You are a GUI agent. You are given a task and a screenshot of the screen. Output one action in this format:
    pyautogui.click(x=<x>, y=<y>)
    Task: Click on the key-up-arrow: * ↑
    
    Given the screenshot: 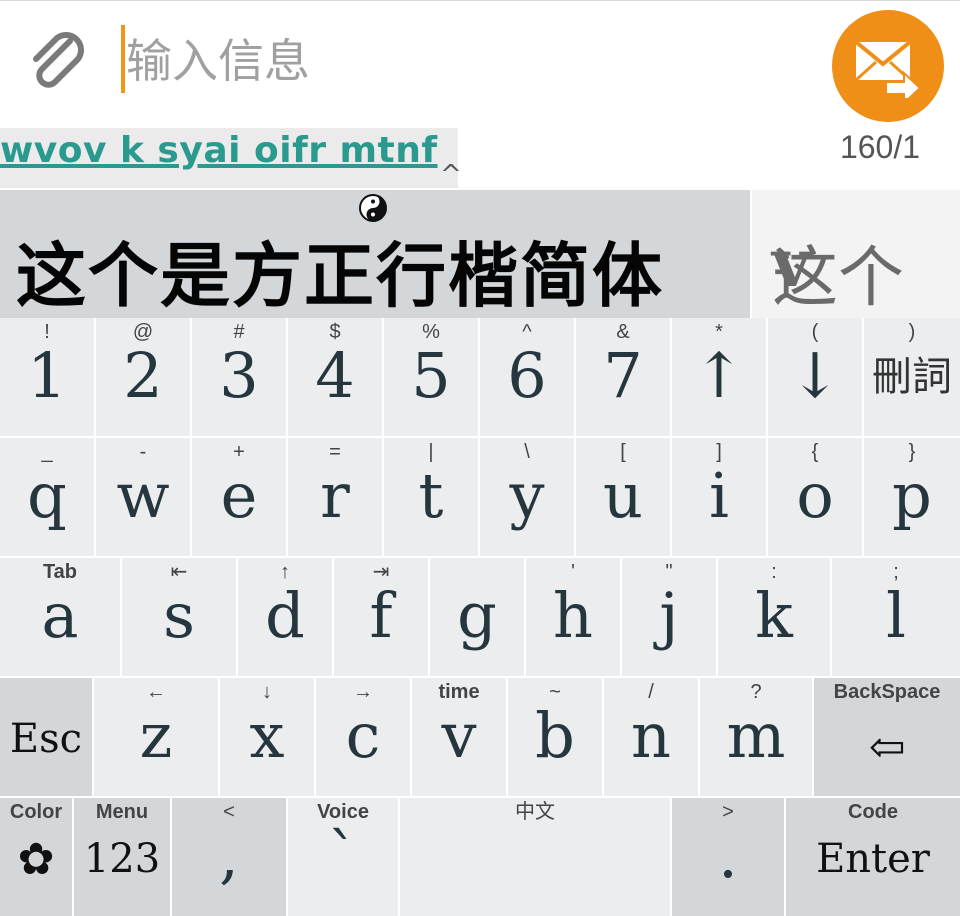 What is the action you would take?
    pyautogui.click(x=719, y=377)
    